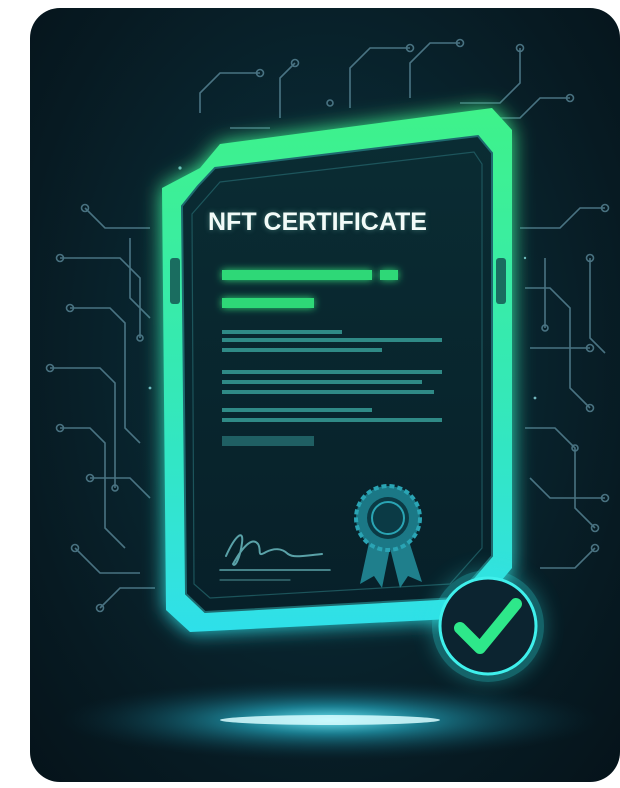 Image resolution: width=620 pixels, height=788 pixels. I want to click on certificate-title: NFT CERTIFICATE, so click(317, 222).